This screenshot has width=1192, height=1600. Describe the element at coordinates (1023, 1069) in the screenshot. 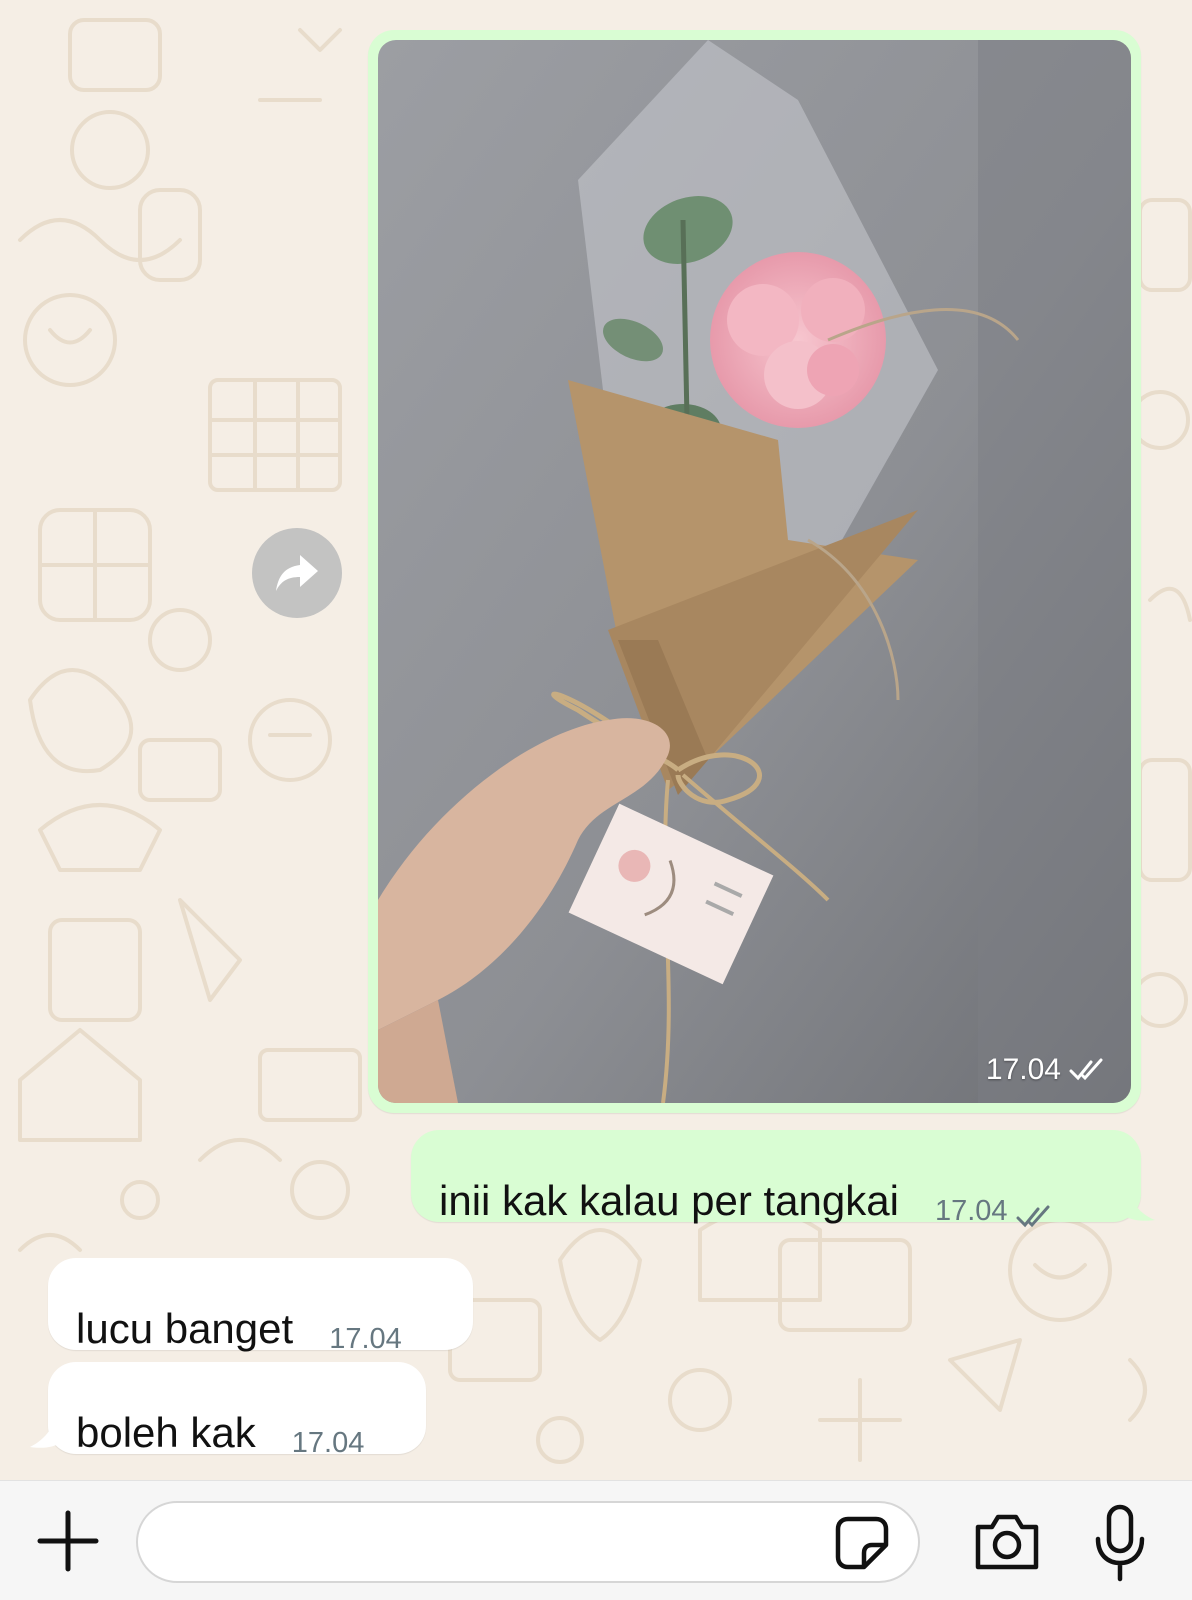

I see `image-message-time: 17.04` at that location.